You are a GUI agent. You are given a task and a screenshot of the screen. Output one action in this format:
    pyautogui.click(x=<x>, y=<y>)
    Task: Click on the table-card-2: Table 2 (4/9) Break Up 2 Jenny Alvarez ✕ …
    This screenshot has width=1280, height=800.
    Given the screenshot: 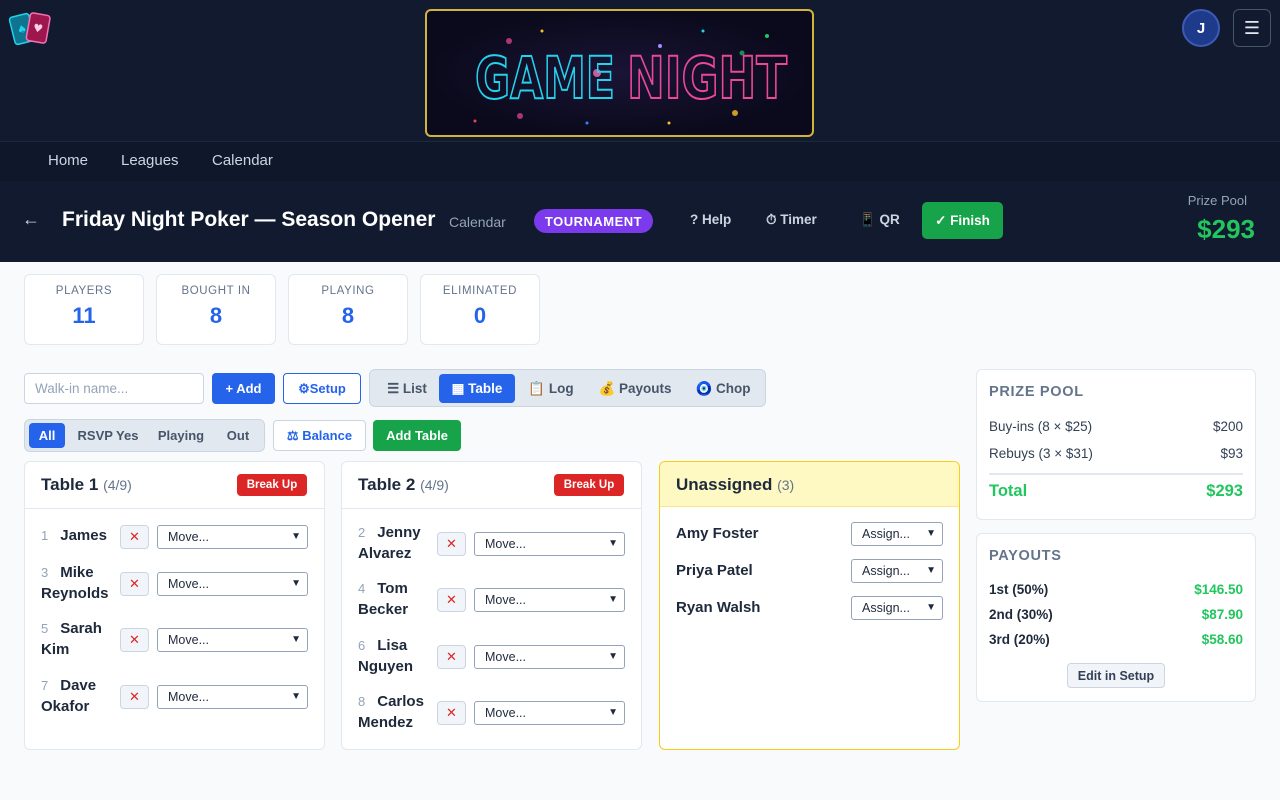 What is the action you would take?
    pyautogui.click(x=491, y=605)
    